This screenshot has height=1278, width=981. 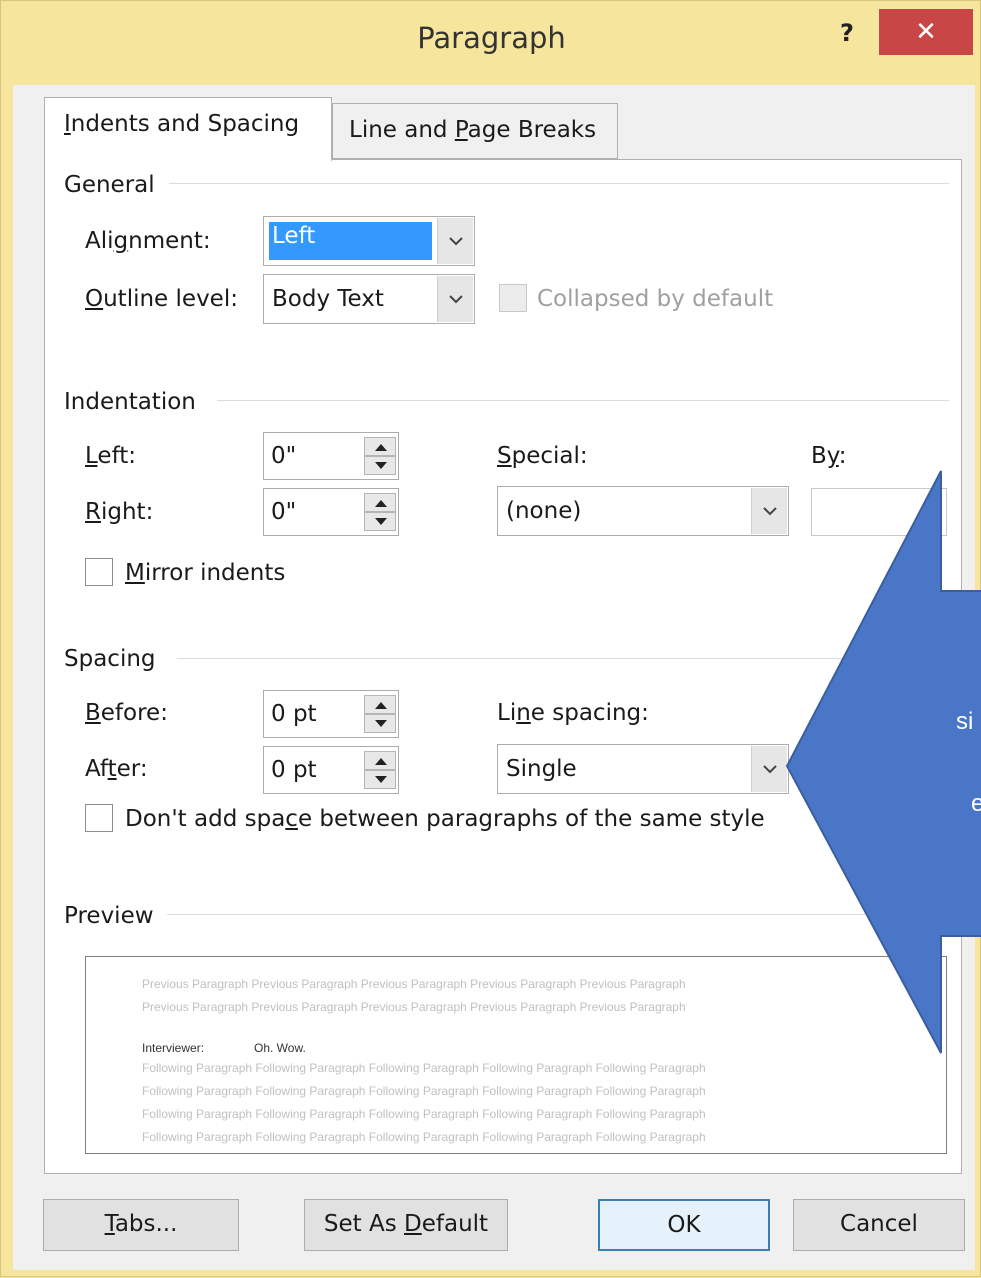 What do you see at coordinates (965, 721) in the screenshot?
I see `callout-text-line1: si` at bounding box center [965, 721].